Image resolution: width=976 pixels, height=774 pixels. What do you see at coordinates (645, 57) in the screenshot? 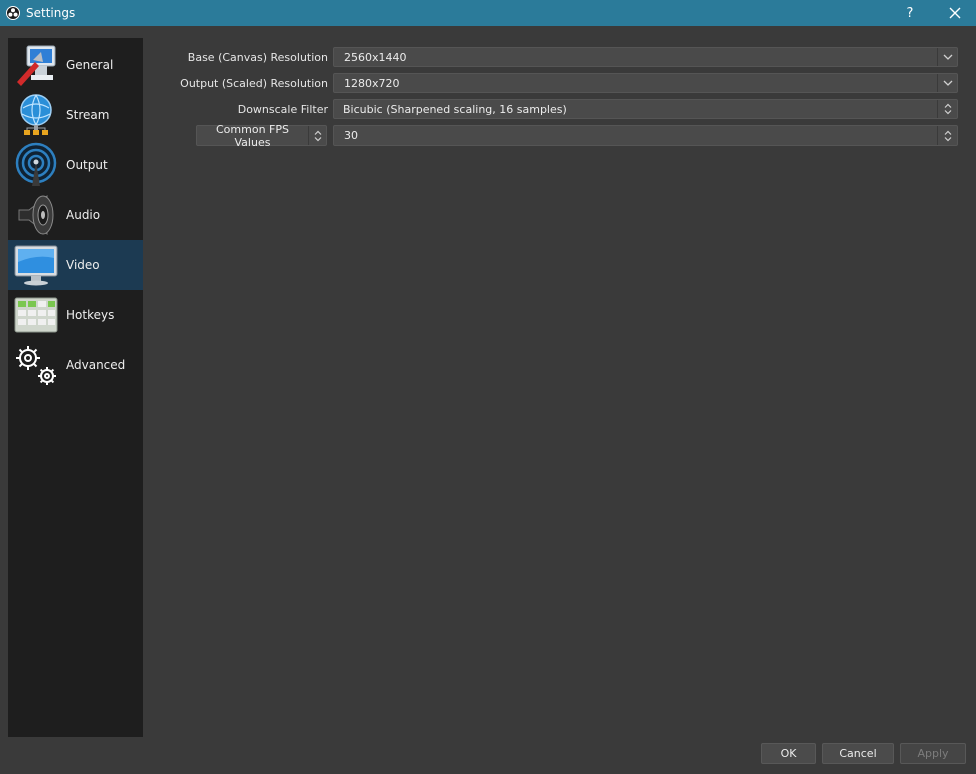
I see `base-resolution-combo: 2560x1440` at bounding box center [645, 57].